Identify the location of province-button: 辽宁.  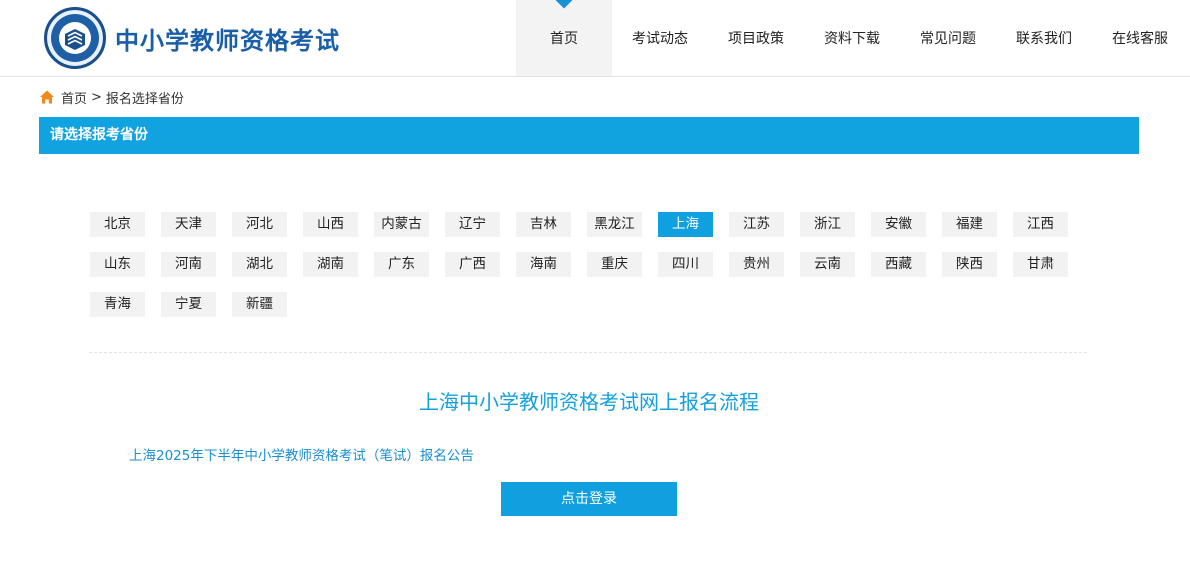
(472, 224).